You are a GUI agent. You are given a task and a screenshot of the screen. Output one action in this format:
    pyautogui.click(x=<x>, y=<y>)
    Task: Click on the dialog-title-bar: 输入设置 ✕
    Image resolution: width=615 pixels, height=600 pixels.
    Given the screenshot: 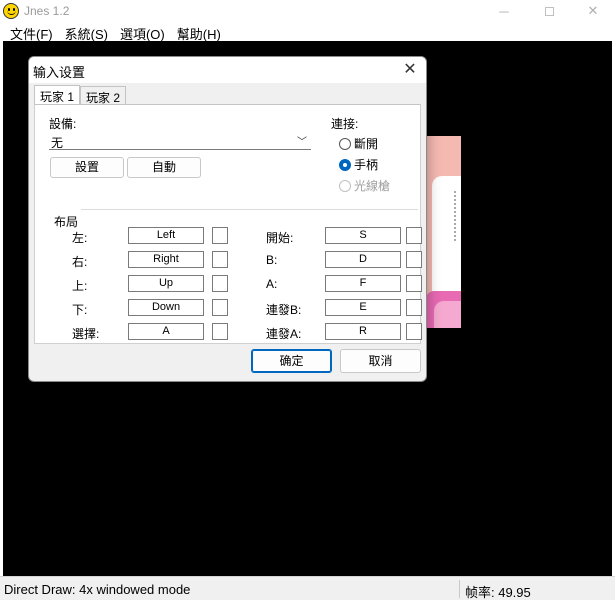 What is the action you would take?
    pyautogui.click(x=227, y=70)
    